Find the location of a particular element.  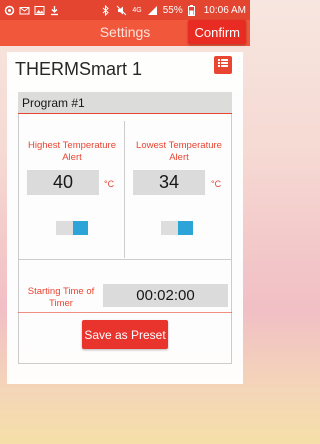

highest-temp-input: 40 is located at coordinates (63, 182).